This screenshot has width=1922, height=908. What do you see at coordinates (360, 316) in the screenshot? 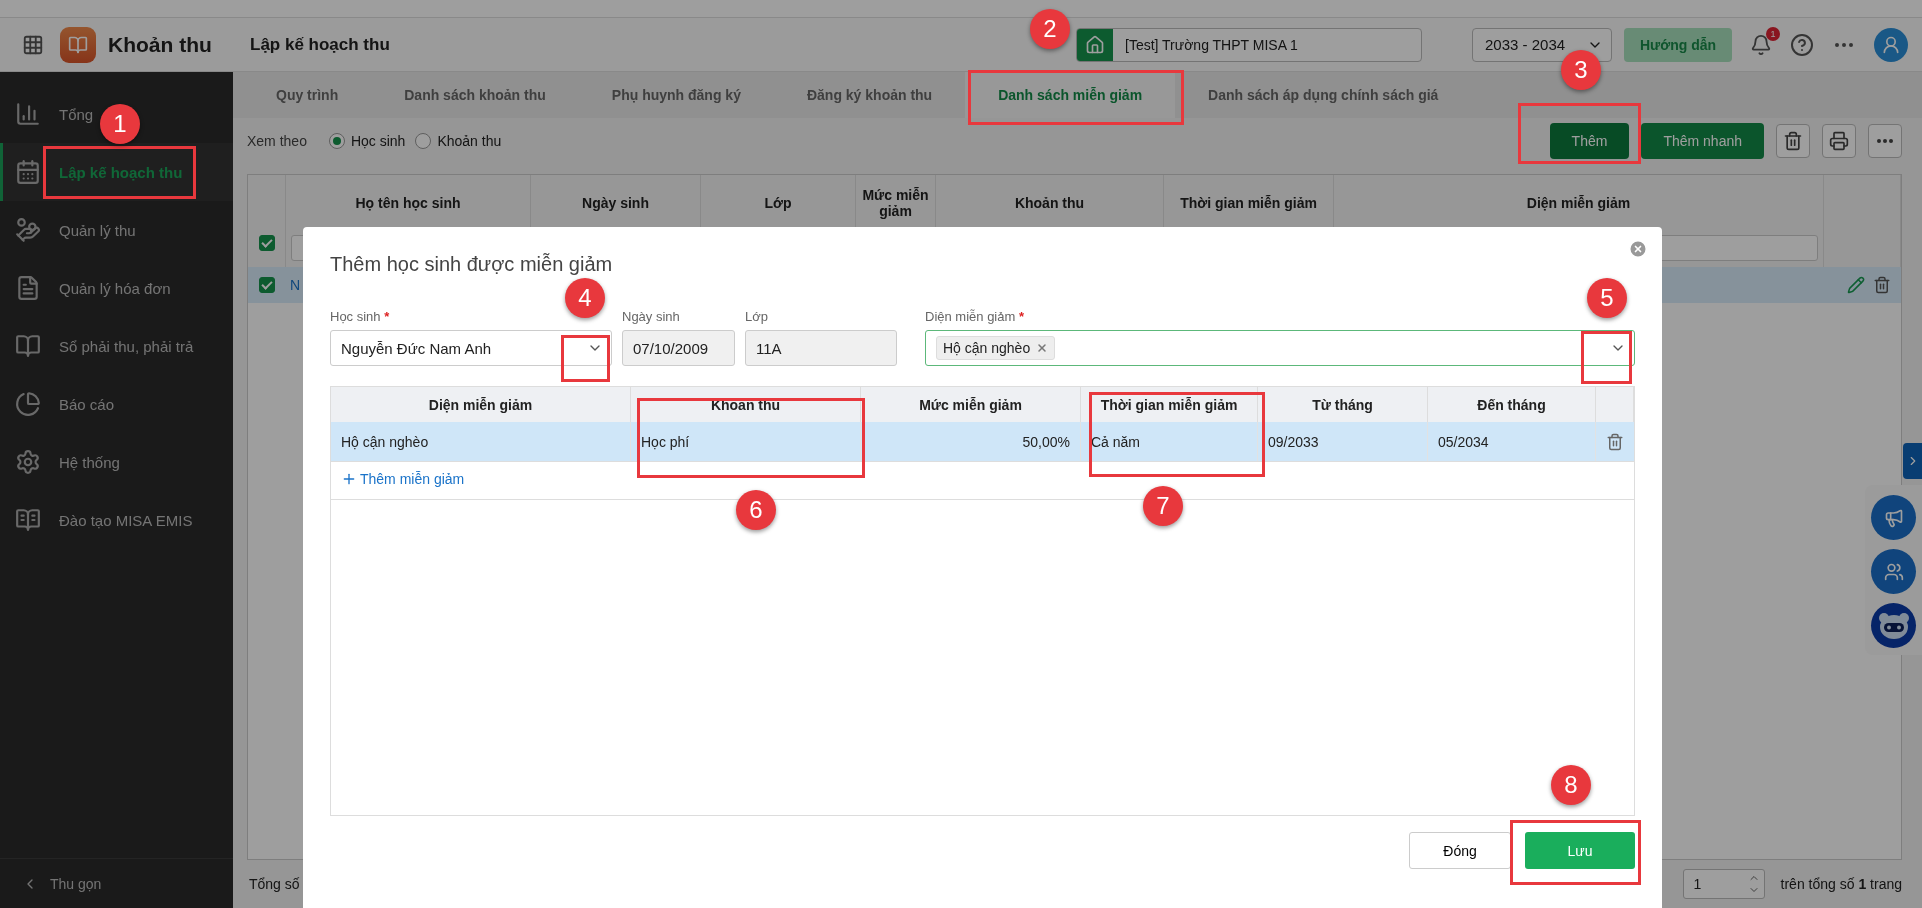
I see `field-label: Học sinh *` at bounding box center [360, 316].